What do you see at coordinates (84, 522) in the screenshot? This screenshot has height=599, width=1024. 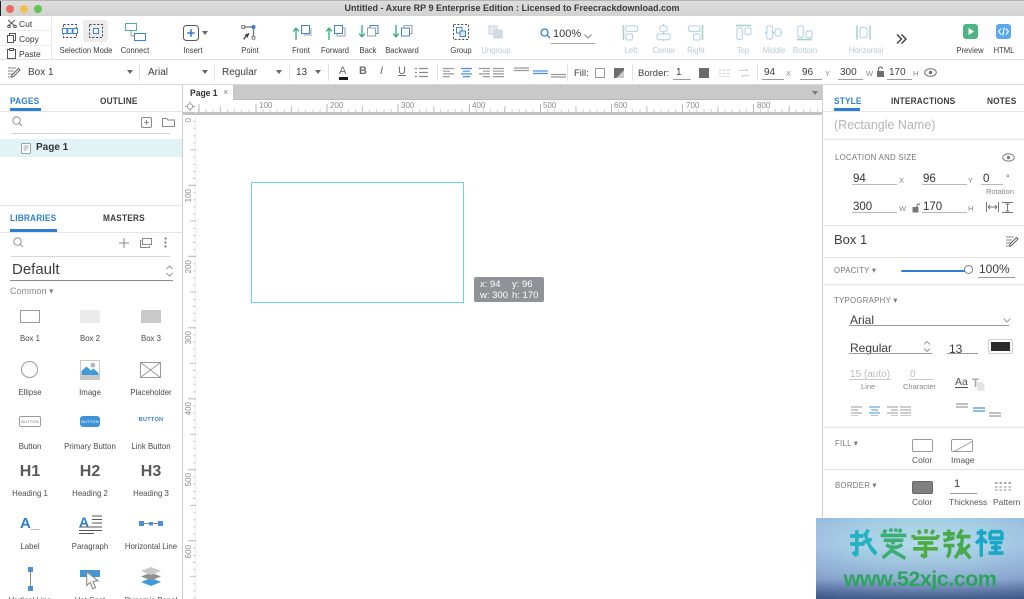 I see `svg-text: A` at bounding box center [84, 522].